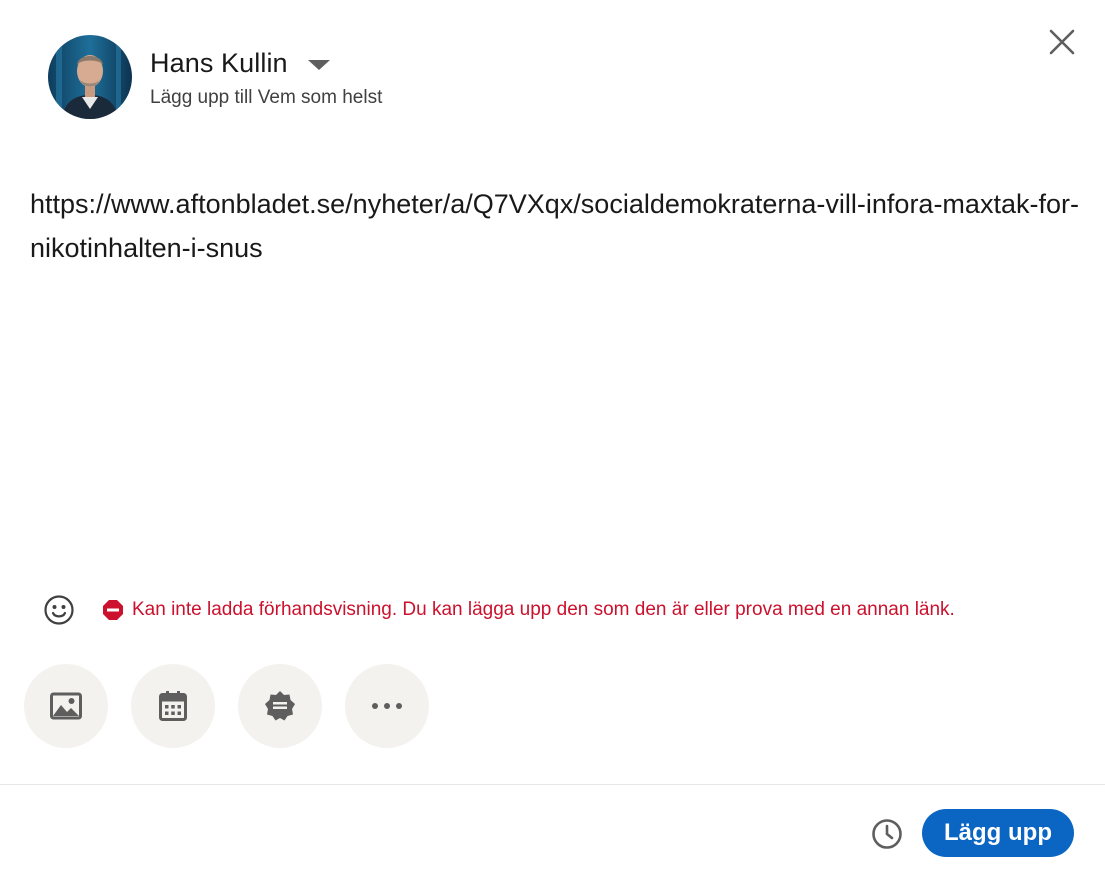  Describe the element at coordinates (219, 62) in the screenshot. I see `author-name: Hans Kullin` at that location.